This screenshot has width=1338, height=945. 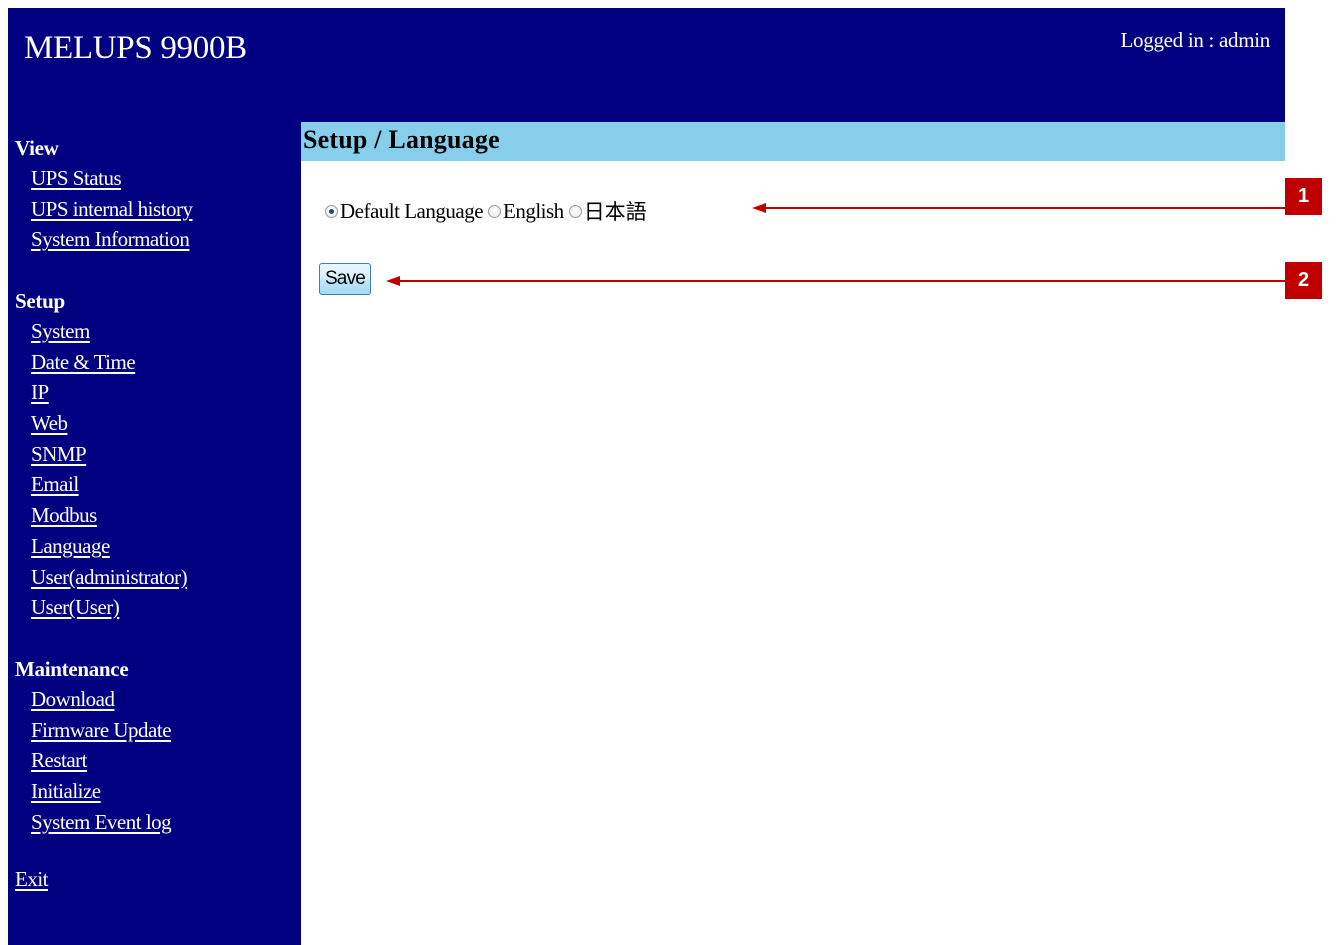 What do you see at coordinates (109, 331) in the screenshot?
I see `nav-link-system: System` at bounding box center [109, 331].